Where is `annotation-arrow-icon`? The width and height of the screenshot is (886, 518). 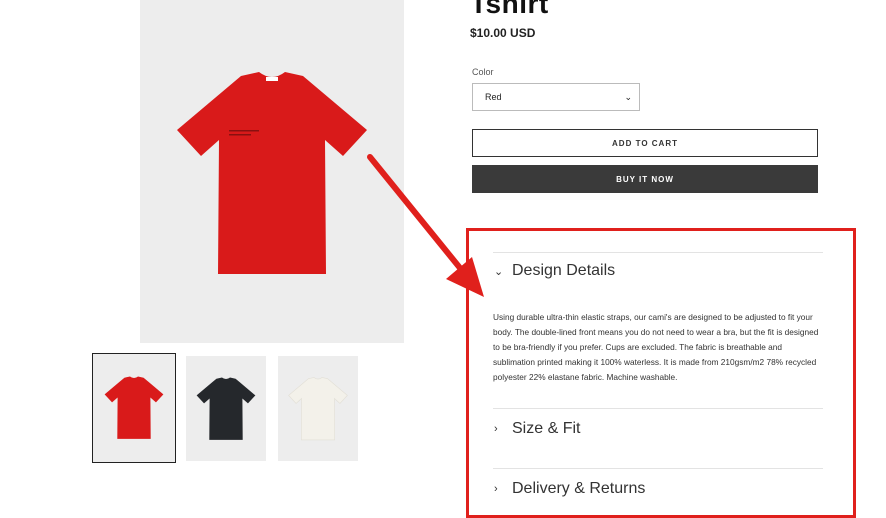 annotation-arrow-icon is located at coordinates (425, 225).